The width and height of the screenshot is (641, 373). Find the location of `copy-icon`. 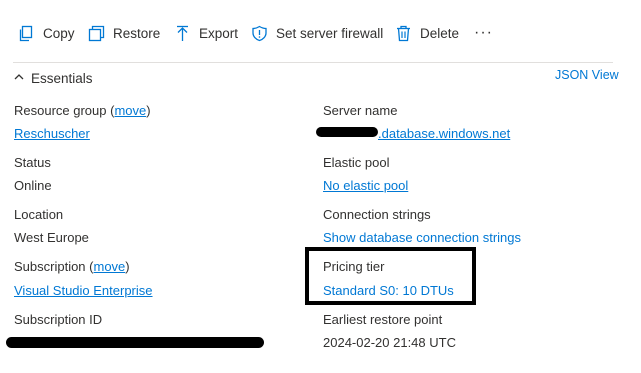

copy-icon is located at coordinates (26, 33).